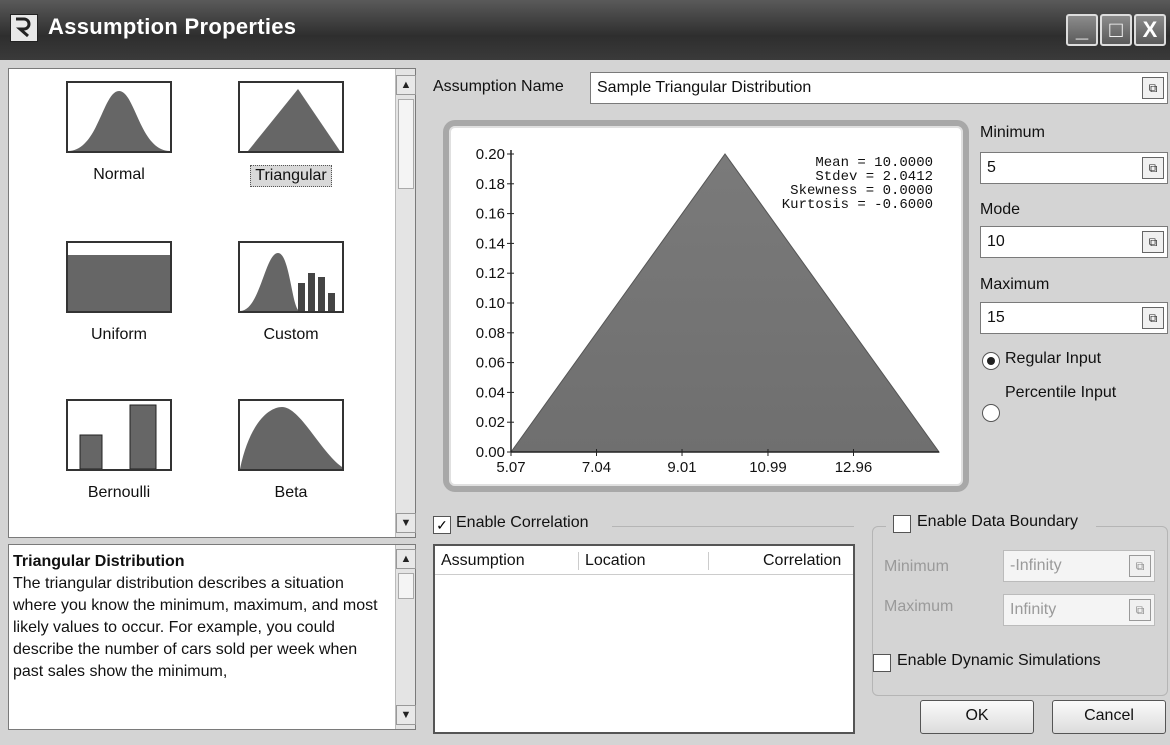 The width and height of the screenshot is (1170, 745). What do you see at coordinates (1000, 209) in the screenshot?
I see `mode-label: Mode` at bounding box center [1000, 209].